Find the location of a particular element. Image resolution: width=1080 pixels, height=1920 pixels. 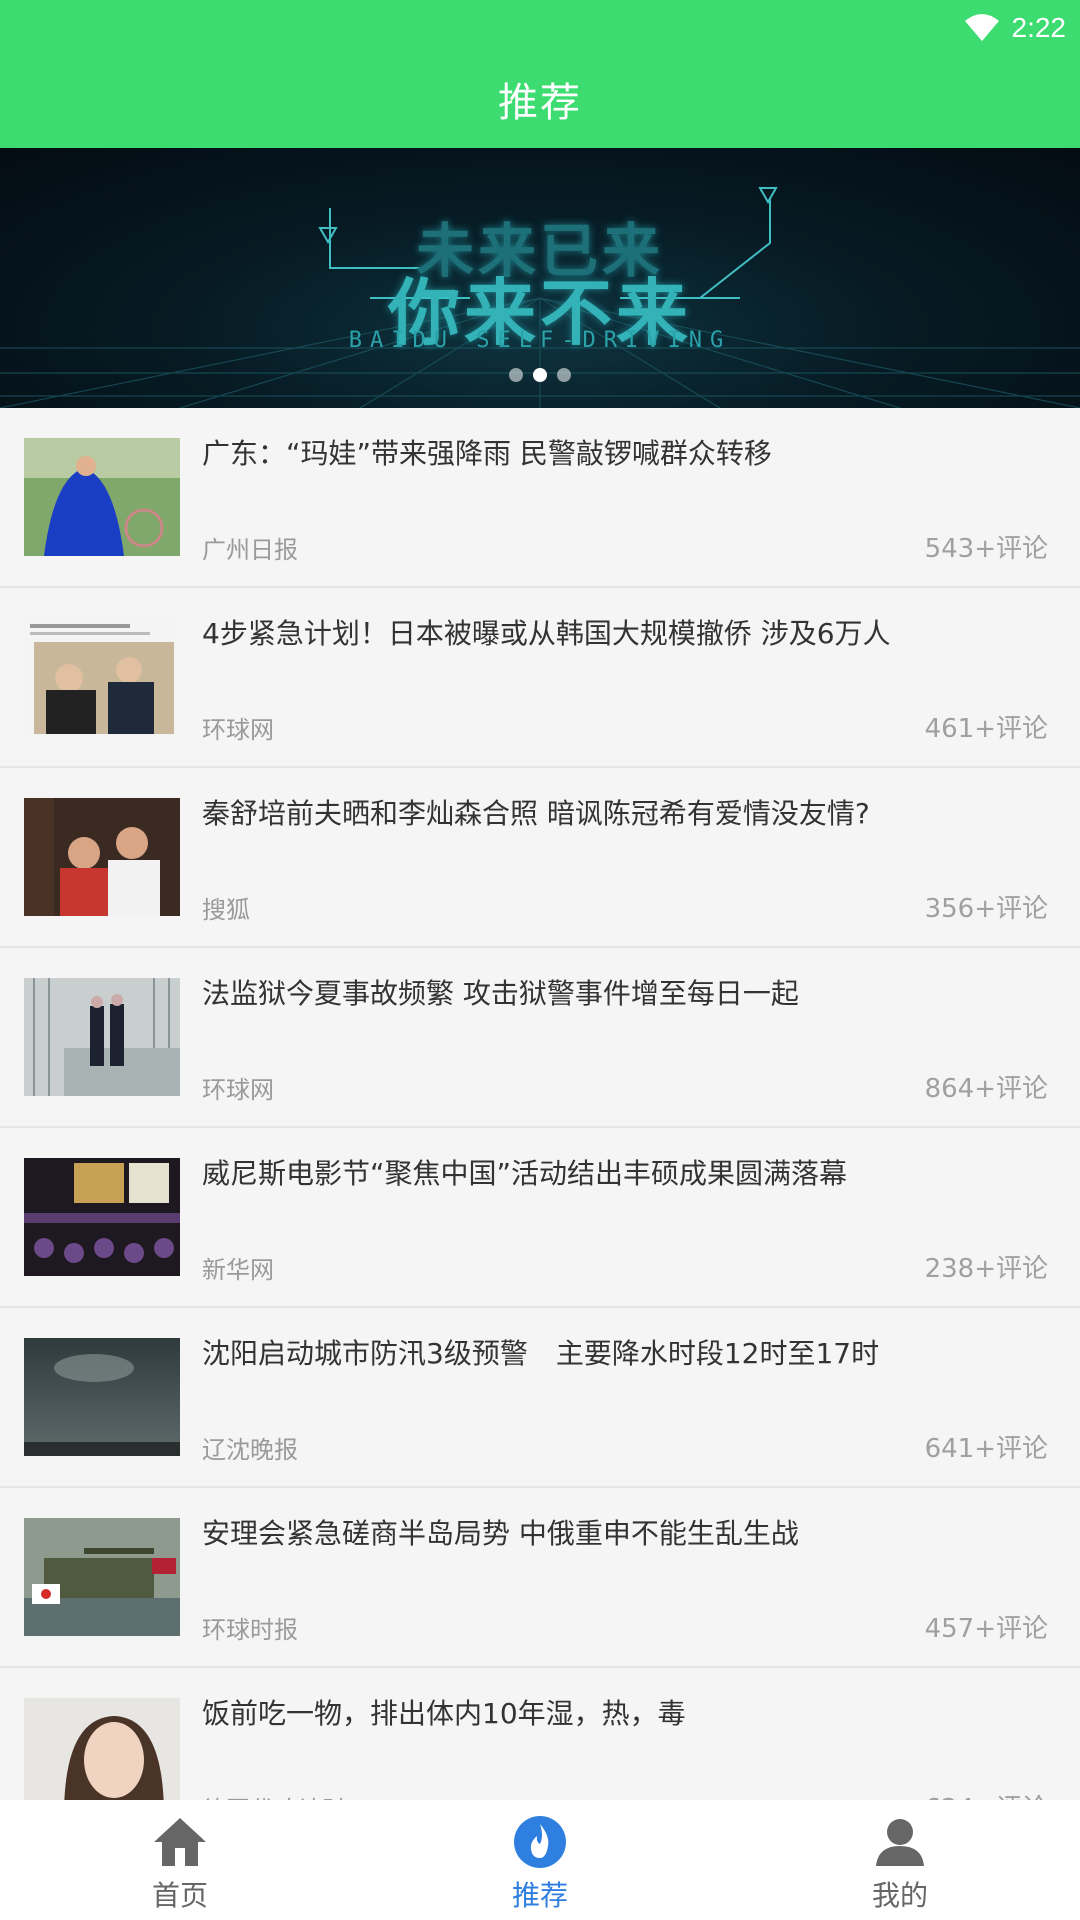

flame-icon is located at coordinates (540, 1842).